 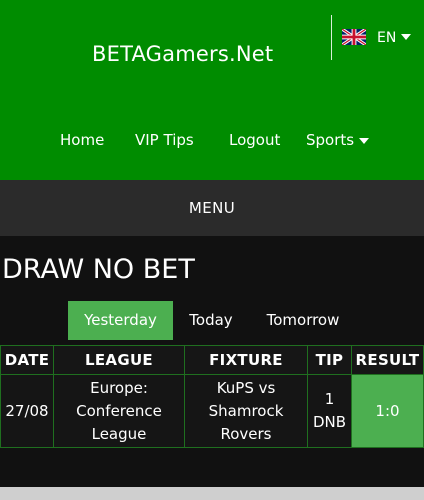 What do you see at coordinates (329, 411) in the screenshot?
I see `cell-tip: 1 DNB` at bounding box center [329, 411].